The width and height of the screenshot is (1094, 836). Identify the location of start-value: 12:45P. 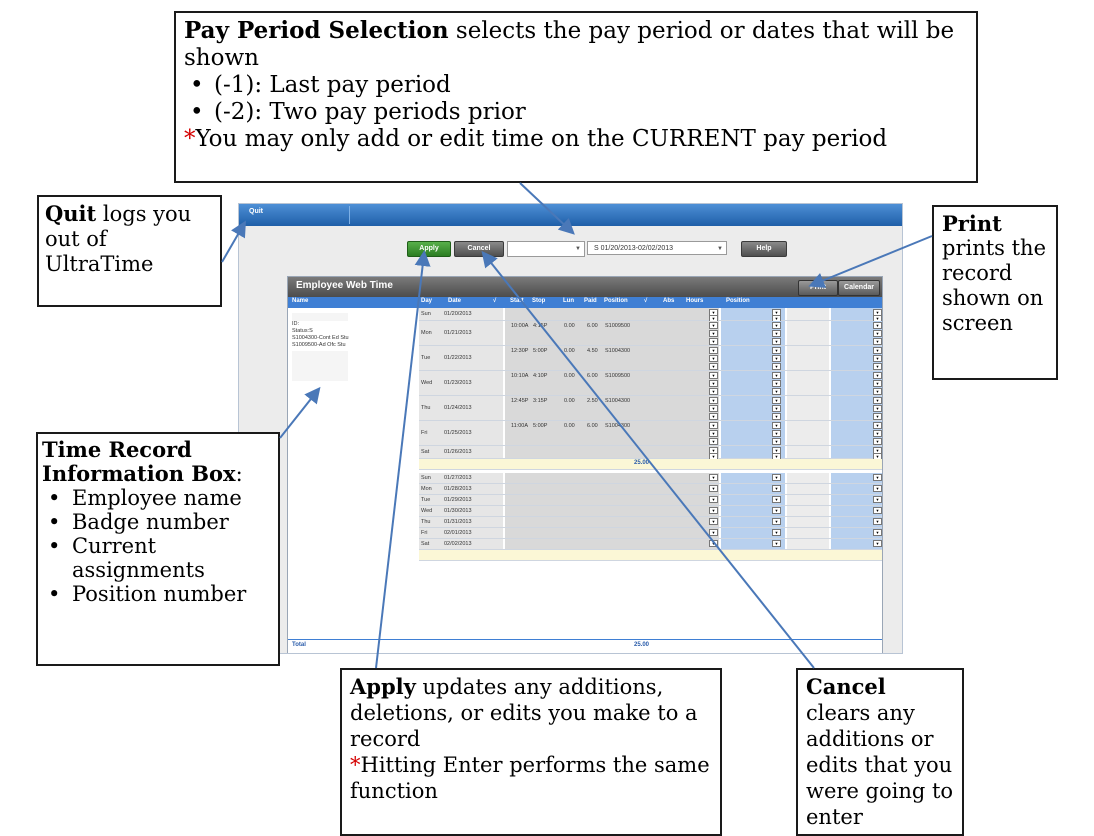
(519, 401).